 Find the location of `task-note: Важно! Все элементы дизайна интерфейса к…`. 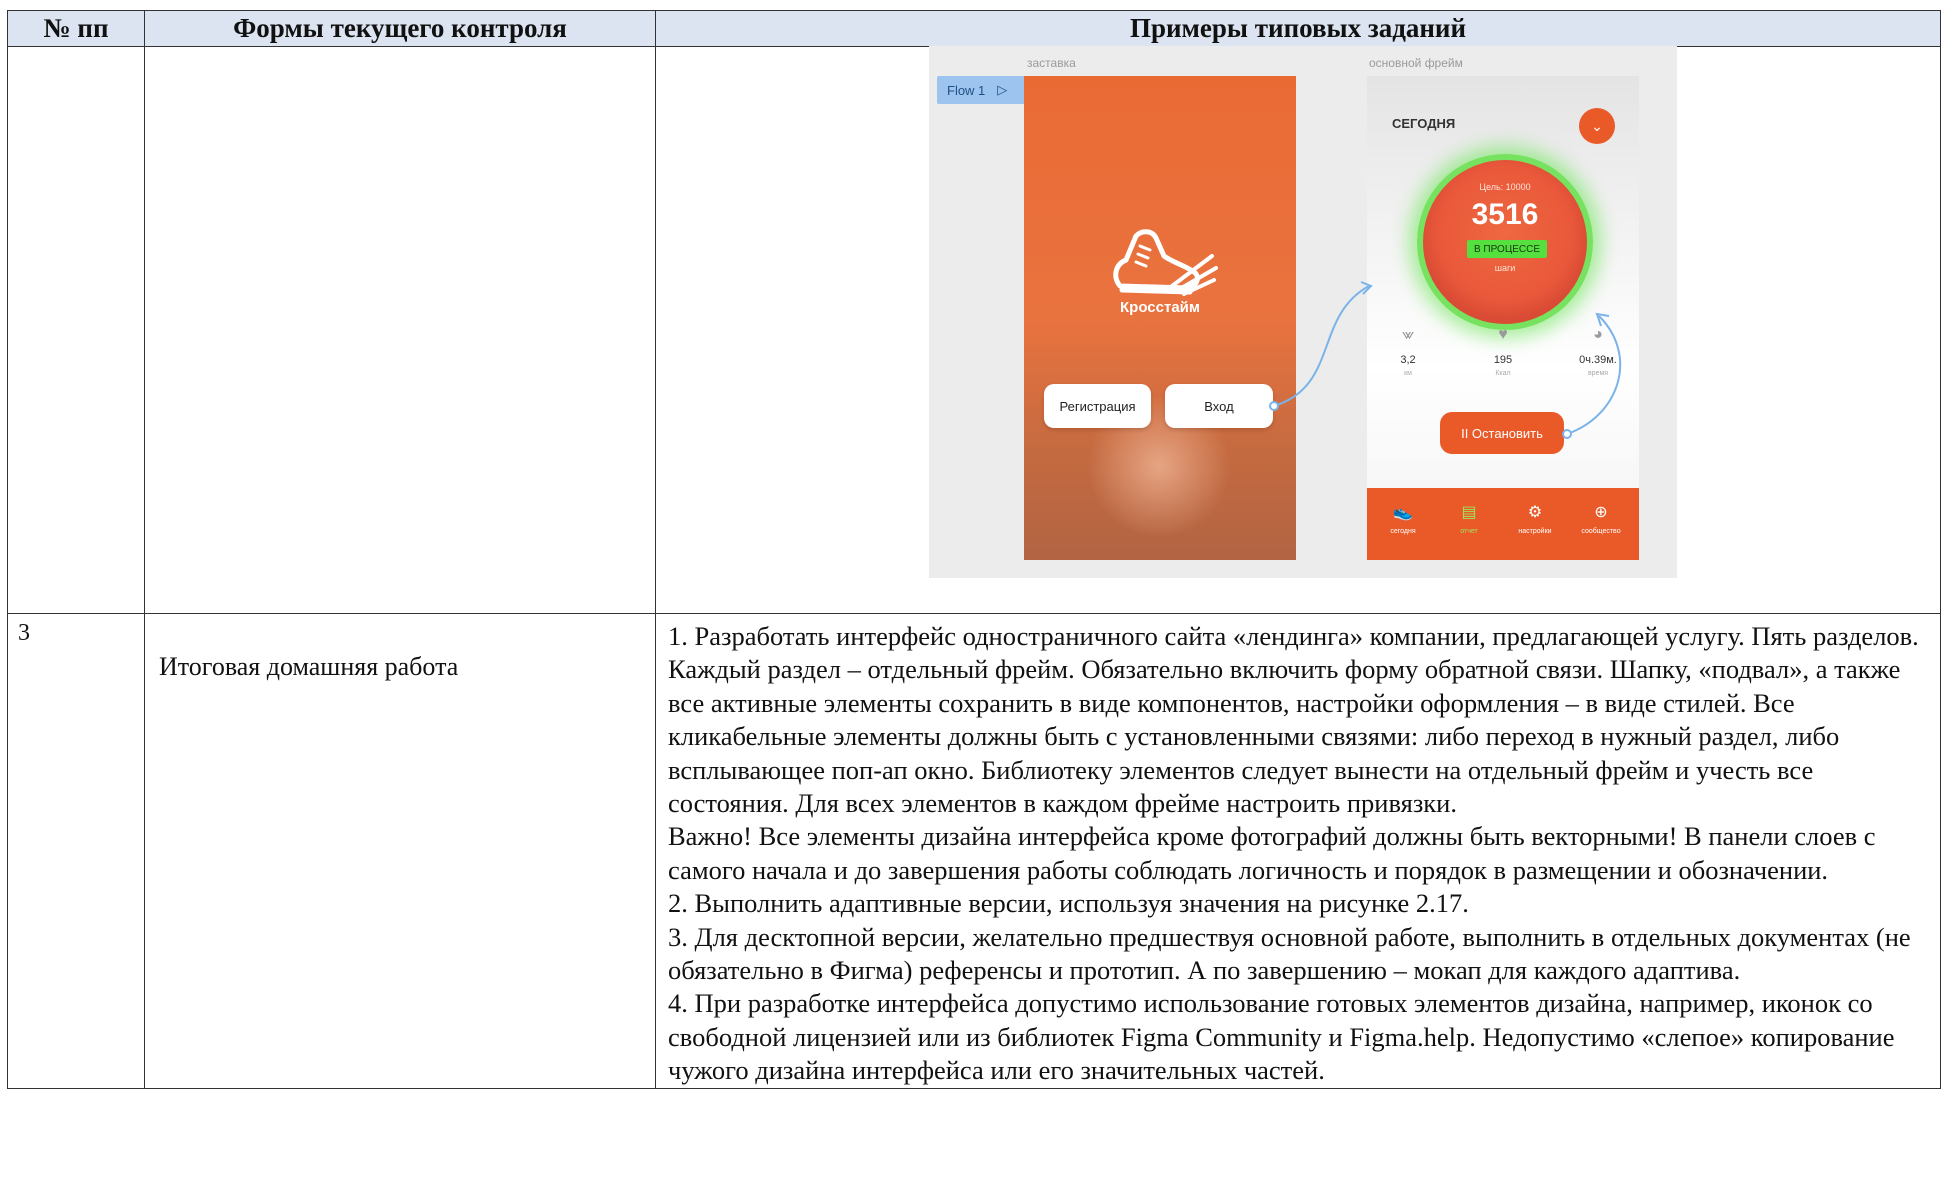

task-note: Важно! Все элементы дизайна интерфейса к… is located at coordinates (1272, 853).